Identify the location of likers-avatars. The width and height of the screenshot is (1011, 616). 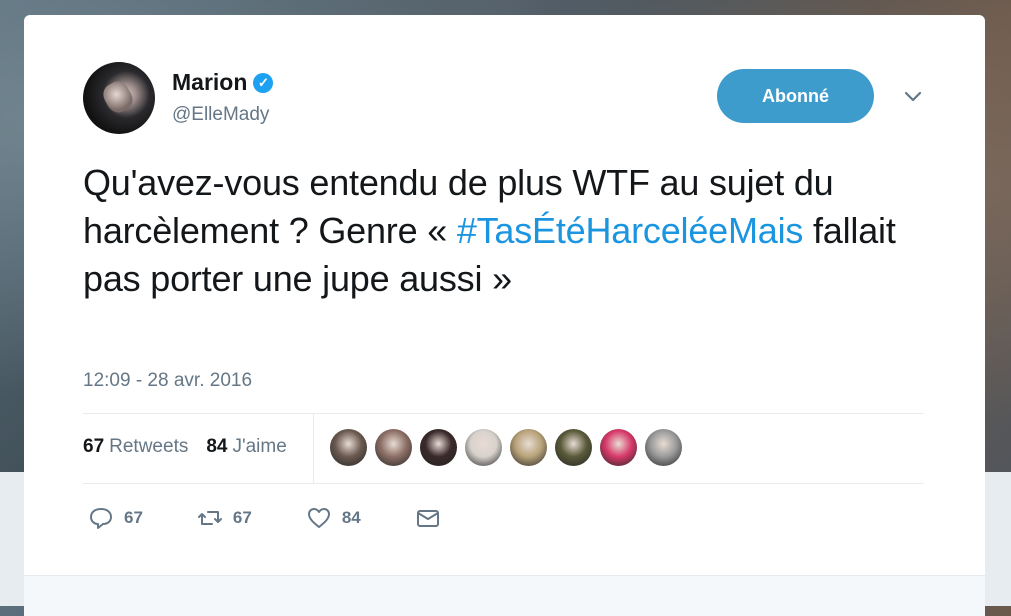
(506, 447).